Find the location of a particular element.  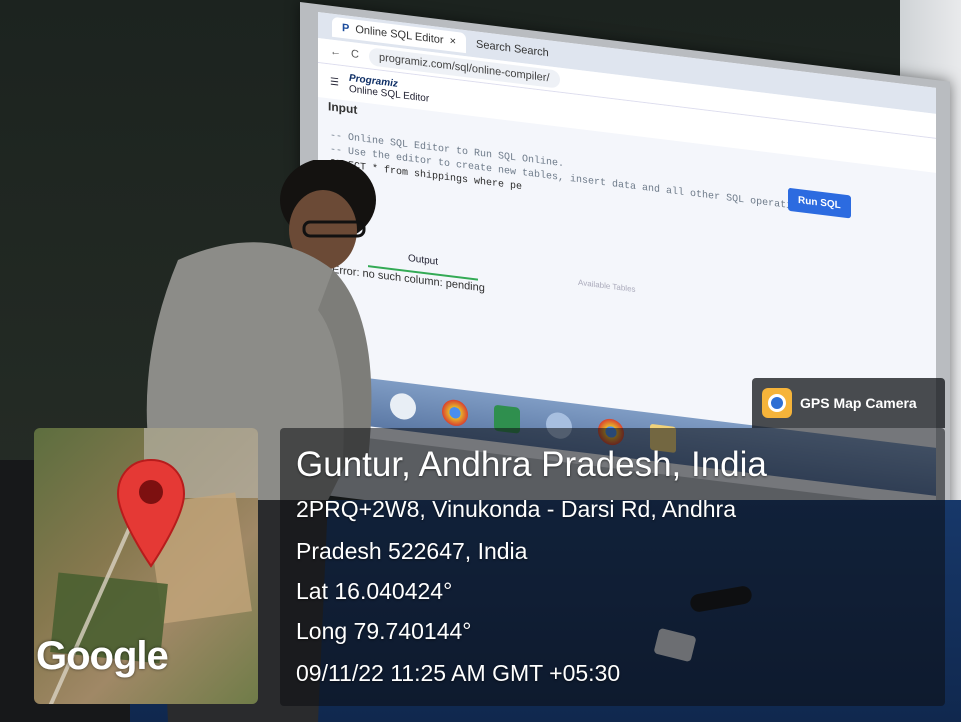

map-pin-icon is located at coordinates (151, 513).